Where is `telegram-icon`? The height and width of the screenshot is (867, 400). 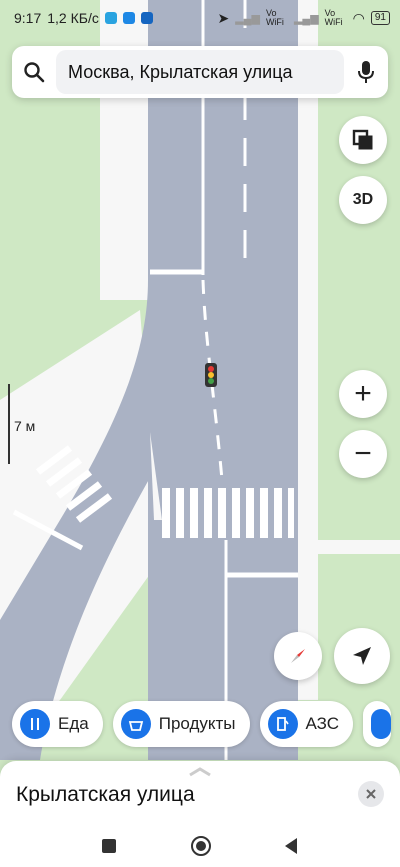 telegram-icon is located at coordinates (110, 18).